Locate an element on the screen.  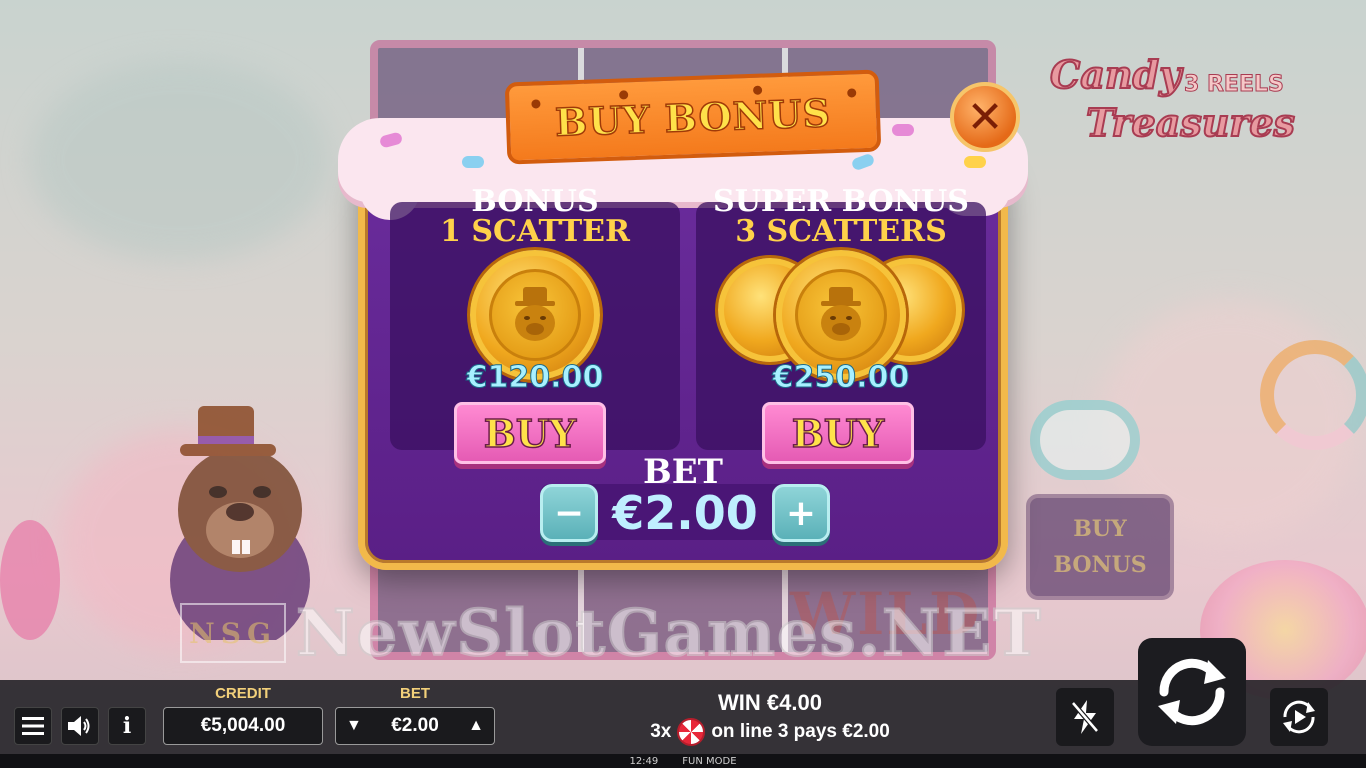
side-buy-bonus-label-line1: BUY is located at coordinates (1100, 529).